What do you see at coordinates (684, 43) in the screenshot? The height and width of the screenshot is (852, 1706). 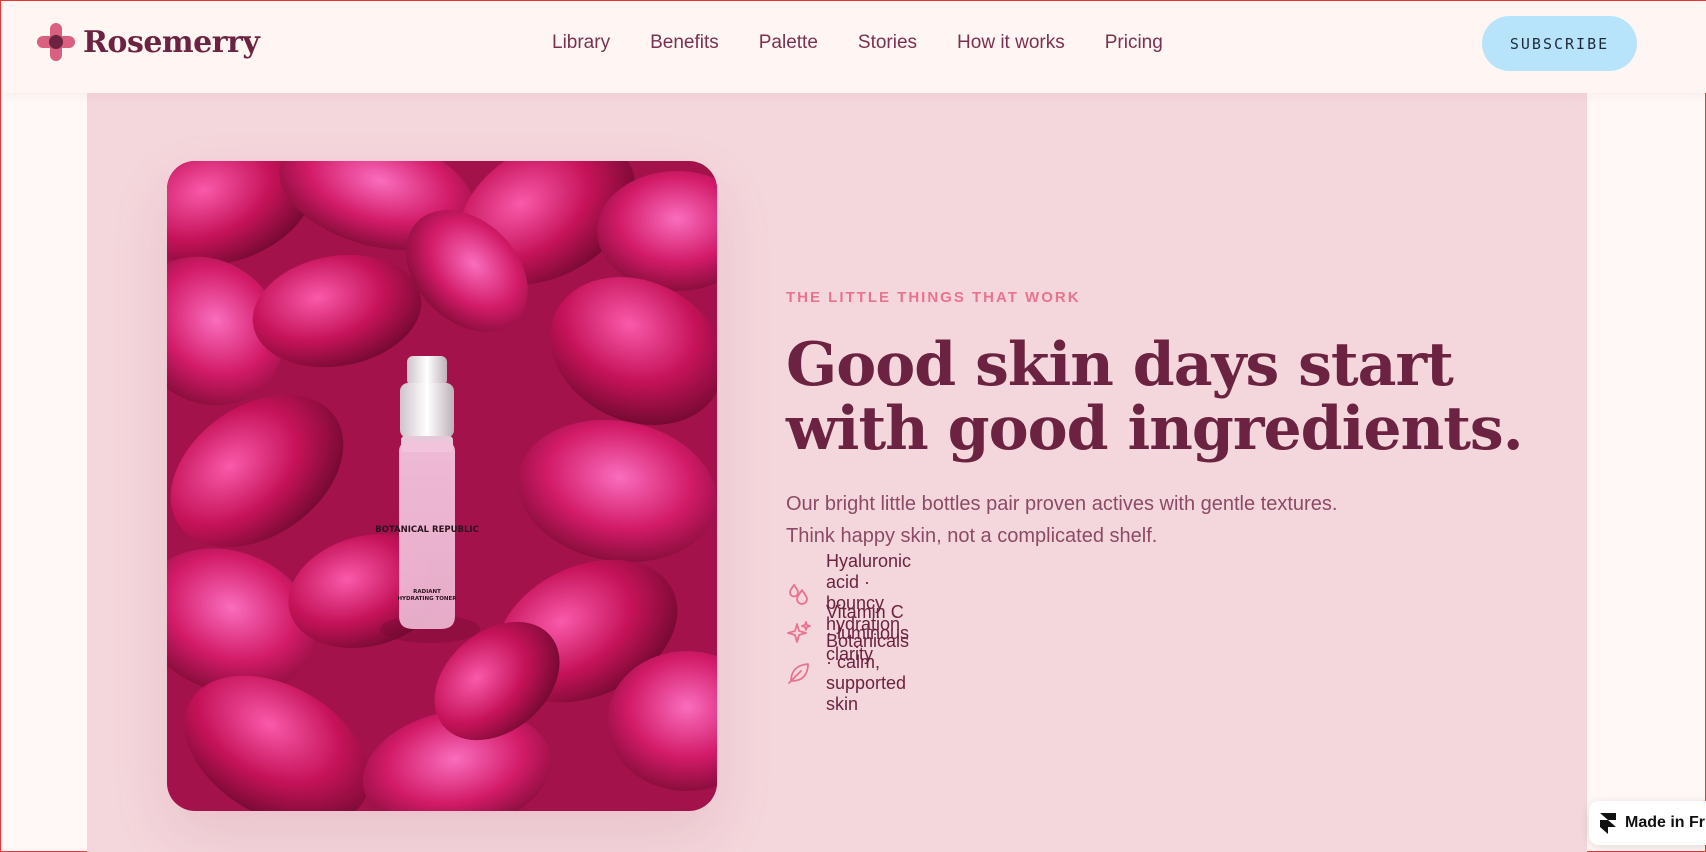 I see `nav-benefits: Benefits` at bounding box center [684, 43].